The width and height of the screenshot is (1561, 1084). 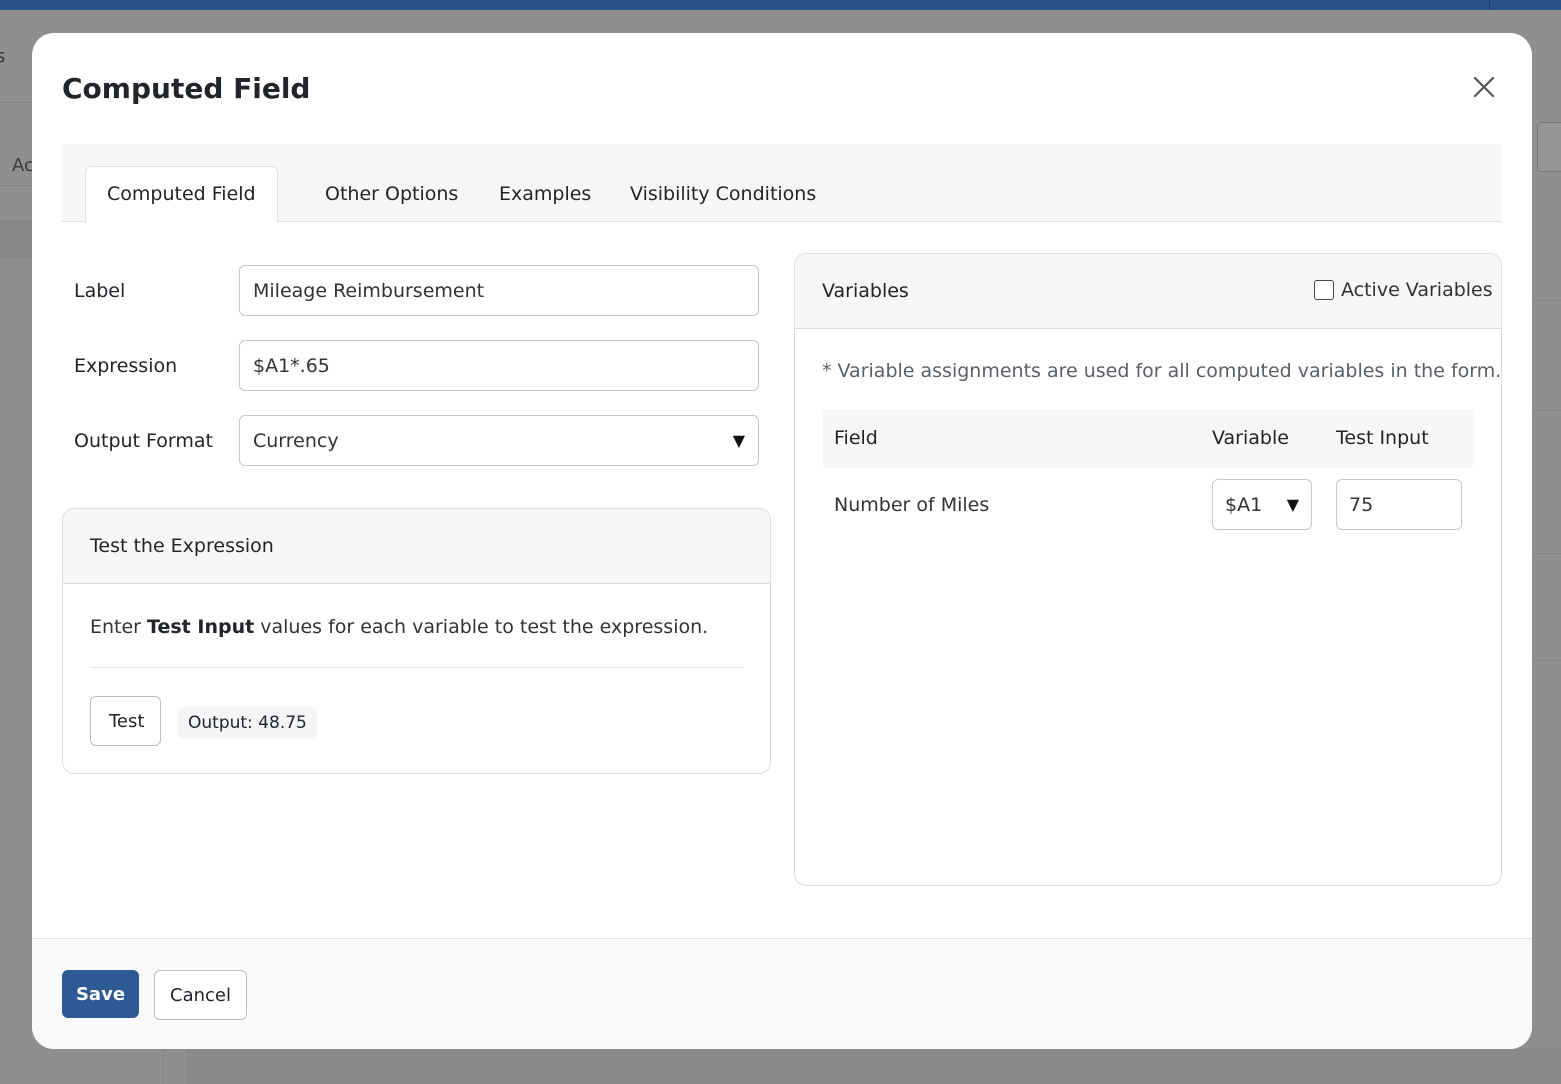 What do you see at coordinates (499, 365) in the screenshot?
I see `expression-input` at bounding box center [499, 365].